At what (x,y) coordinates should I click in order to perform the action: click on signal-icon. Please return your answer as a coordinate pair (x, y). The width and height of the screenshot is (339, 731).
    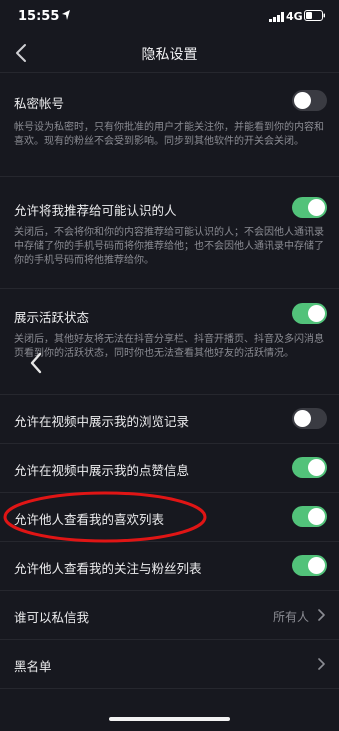
    Looking at the image, I should click on (276, 17).